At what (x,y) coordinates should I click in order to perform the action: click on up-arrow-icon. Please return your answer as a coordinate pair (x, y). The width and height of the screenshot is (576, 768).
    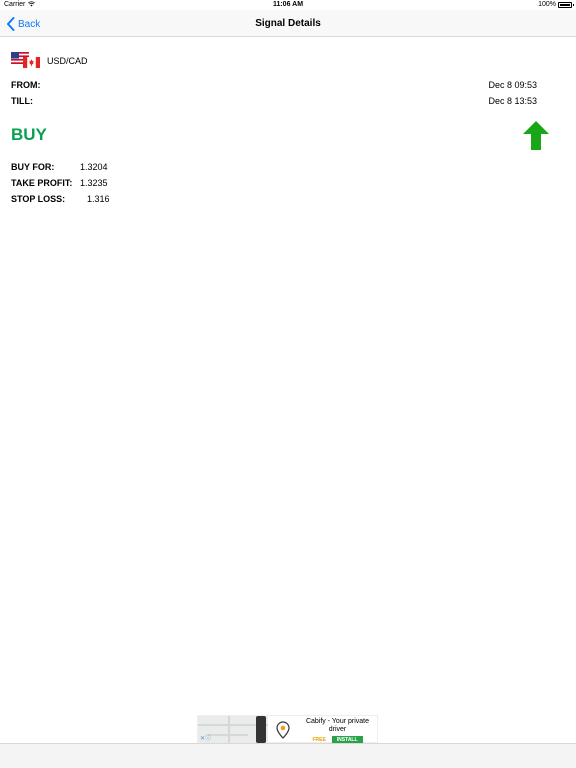
    Looking at the image, I should click on (536, 135).